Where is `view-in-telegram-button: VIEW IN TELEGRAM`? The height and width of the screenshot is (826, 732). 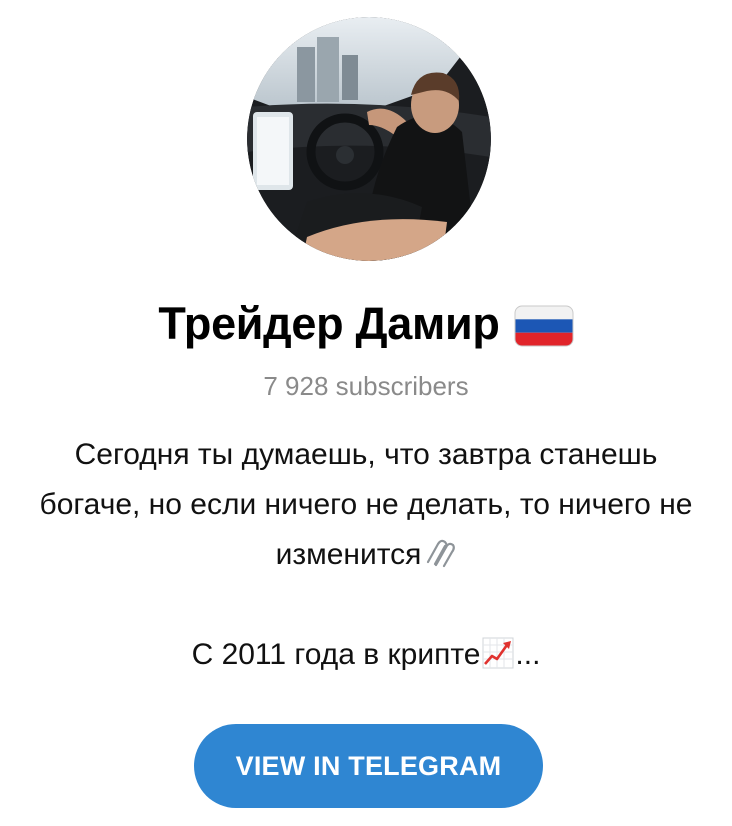
view-in-telegram-button: VIEW IN TELEGRAM is located at coordinates (368, 766).